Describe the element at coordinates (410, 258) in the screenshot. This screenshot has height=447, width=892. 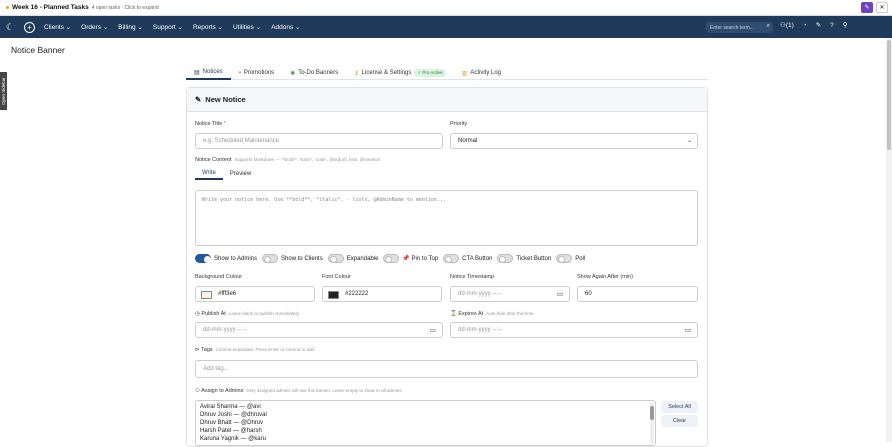
I see `toggle-pin-to-top: 📌 Pin to Top` at that location.